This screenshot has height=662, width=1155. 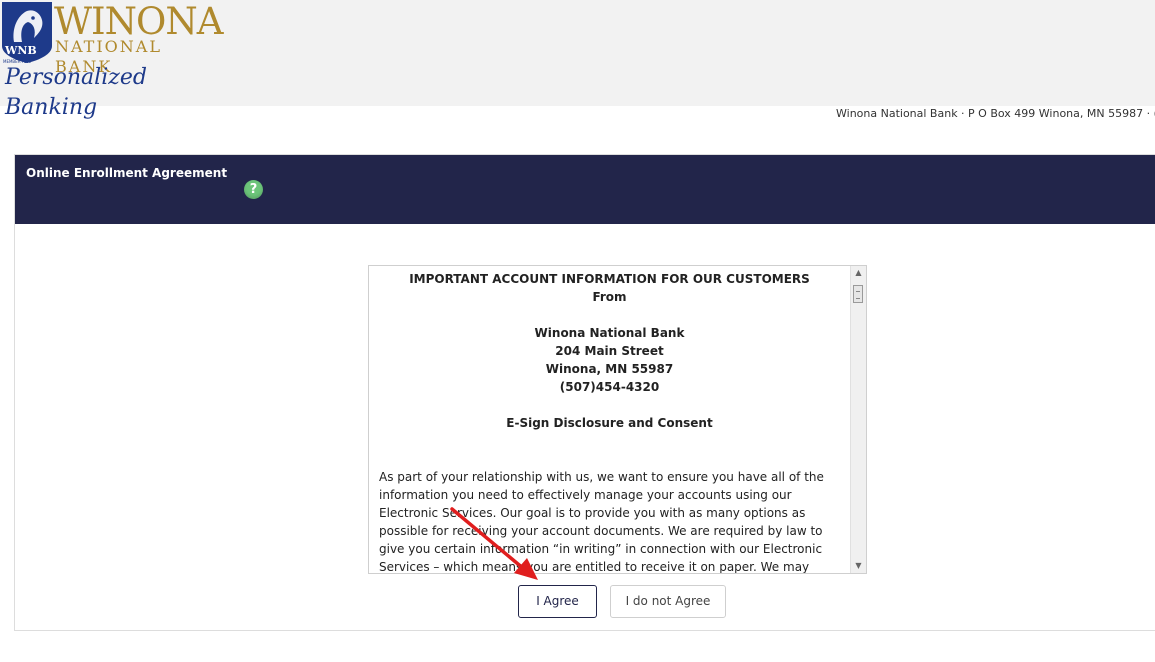 I want to click on help-icon: ?, so click(x=253, y=189).